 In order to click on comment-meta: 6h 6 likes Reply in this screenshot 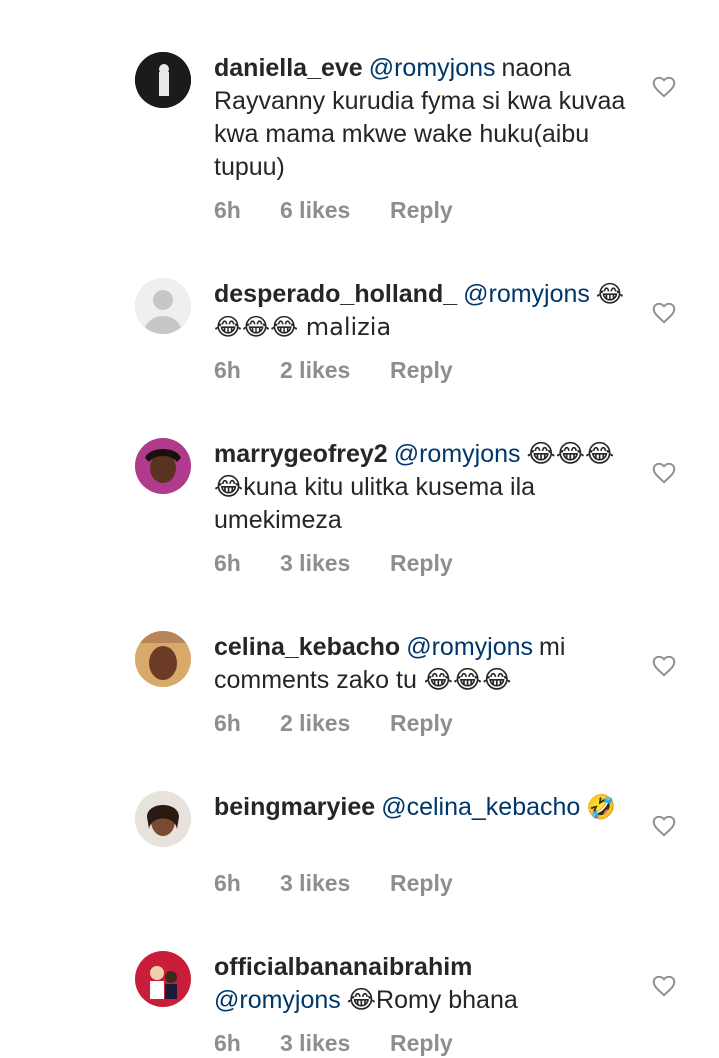, I will do `click(333, 210)`.